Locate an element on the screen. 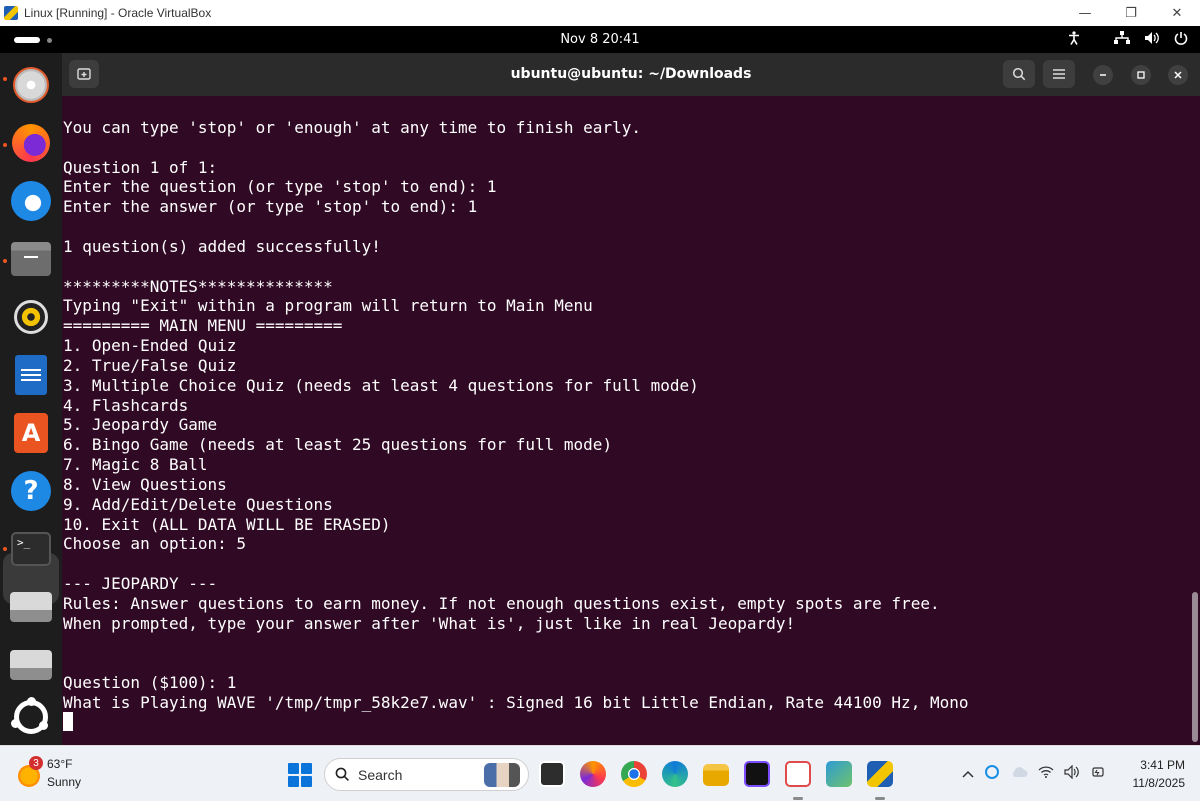 The height and width of the screenshot is (801, 1200). terminal-header-bar: ubuntu@ubuntu: ~/Downloads is located at coordinates (631, 74).